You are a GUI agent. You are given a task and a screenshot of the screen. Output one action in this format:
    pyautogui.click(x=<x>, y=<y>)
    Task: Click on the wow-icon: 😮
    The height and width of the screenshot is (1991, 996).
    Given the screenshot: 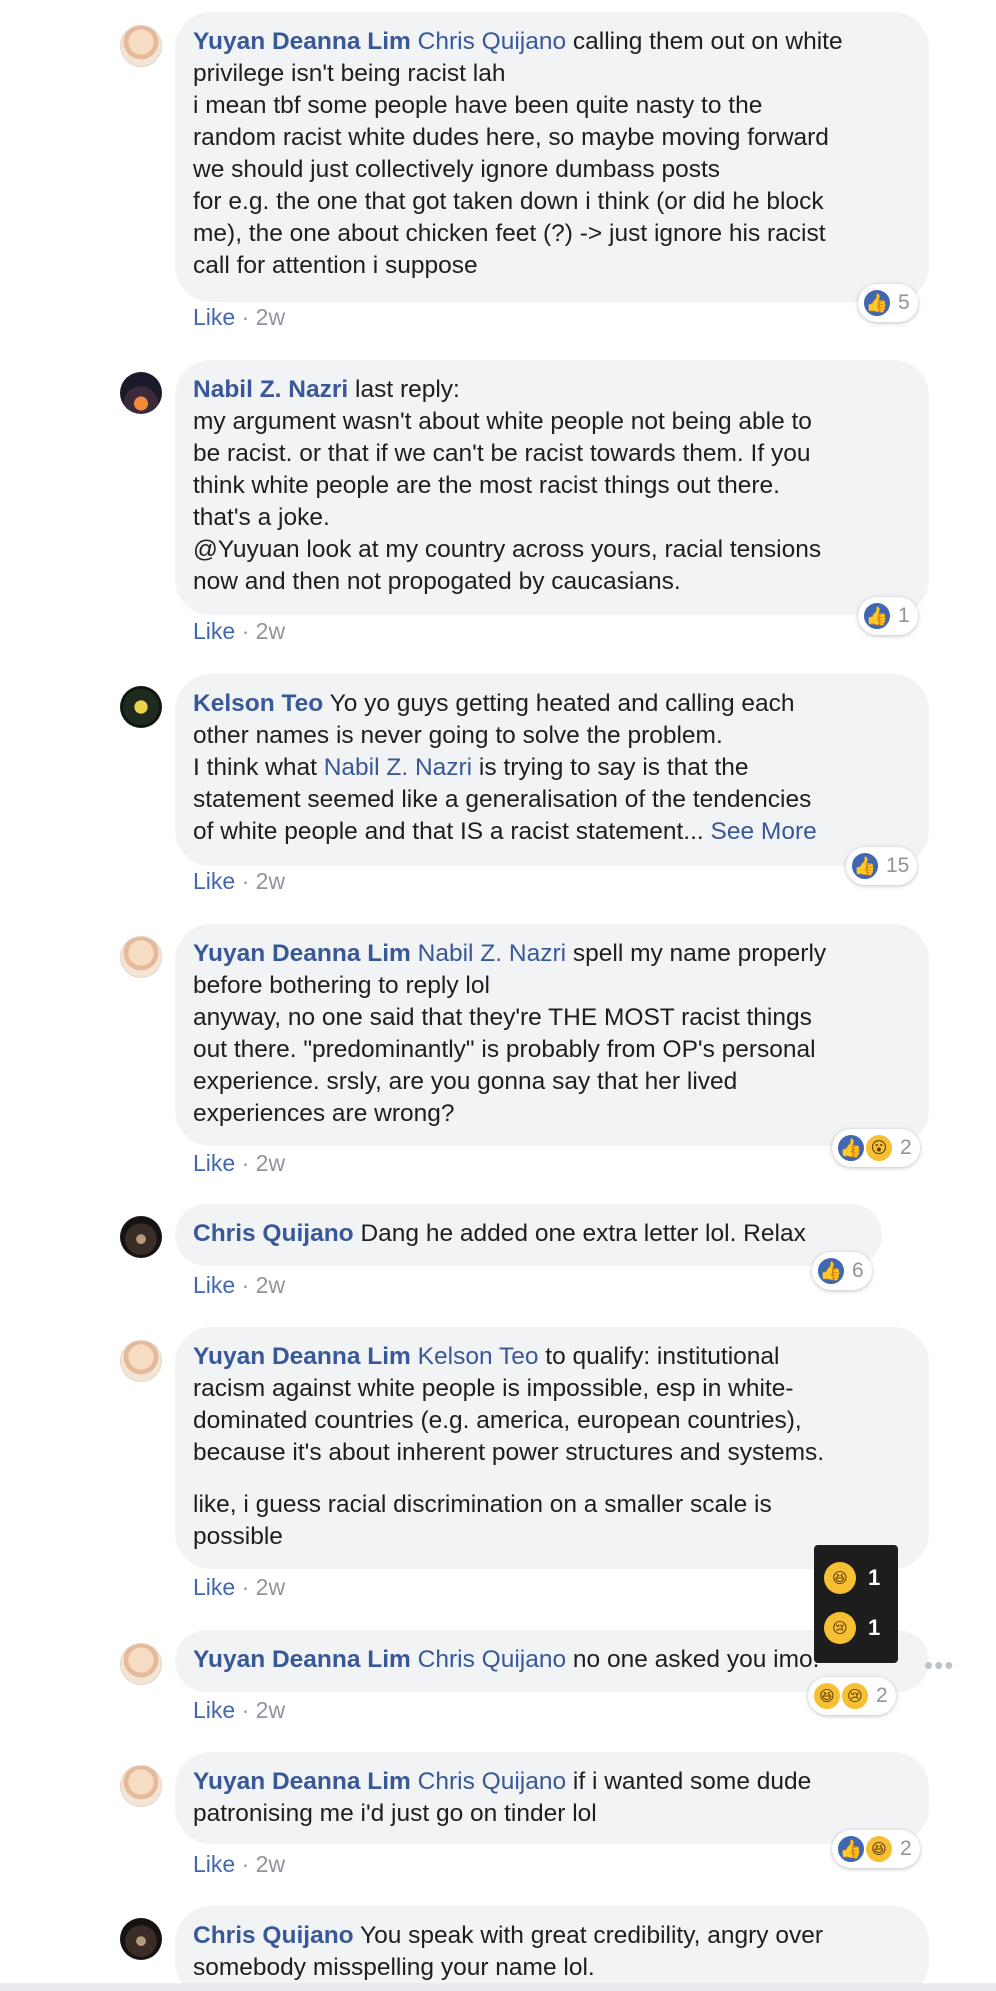 What is the action you would take?
    pyautogui.click(x=879, y=1148)
    